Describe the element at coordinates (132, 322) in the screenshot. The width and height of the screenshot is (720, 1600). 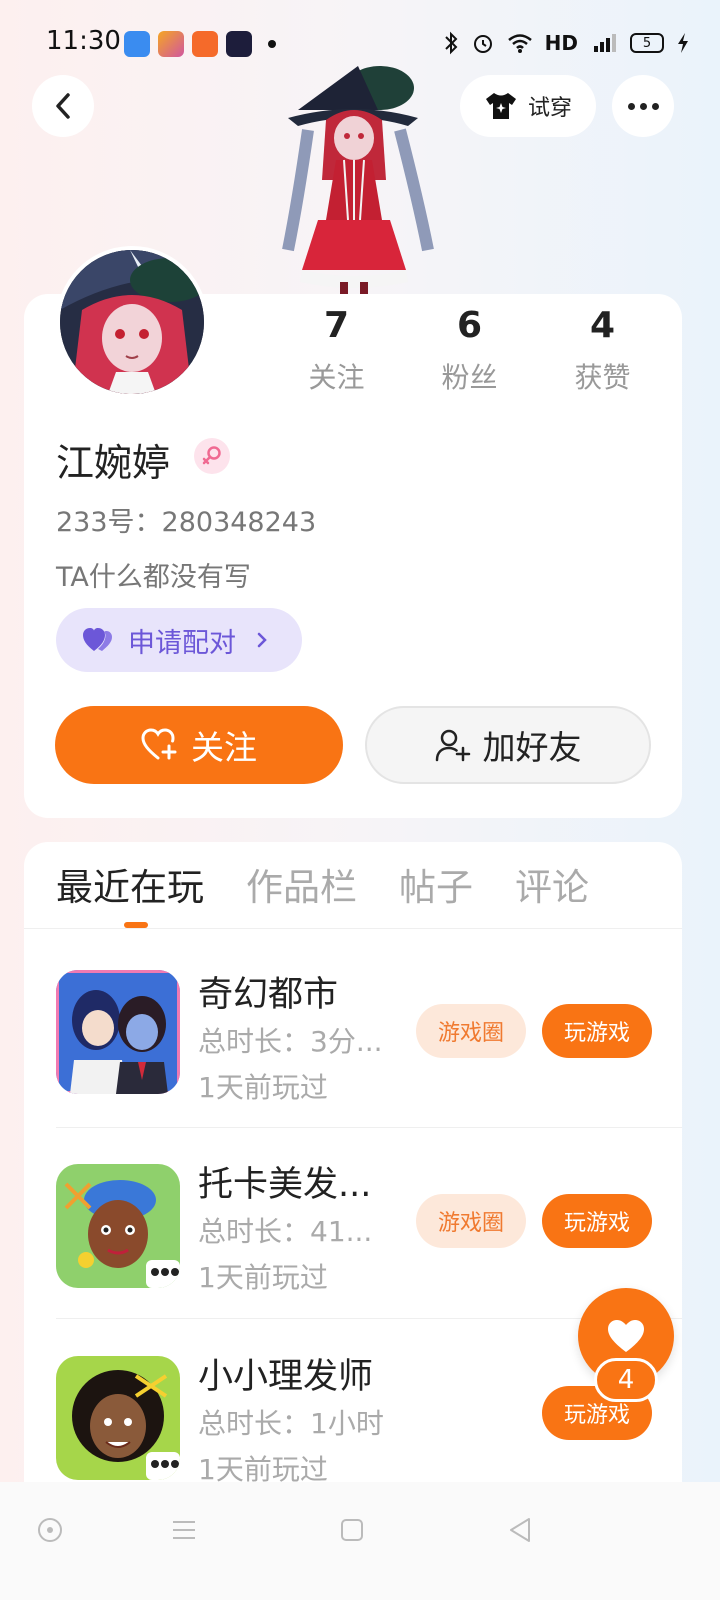
I see `avatar` at that location.